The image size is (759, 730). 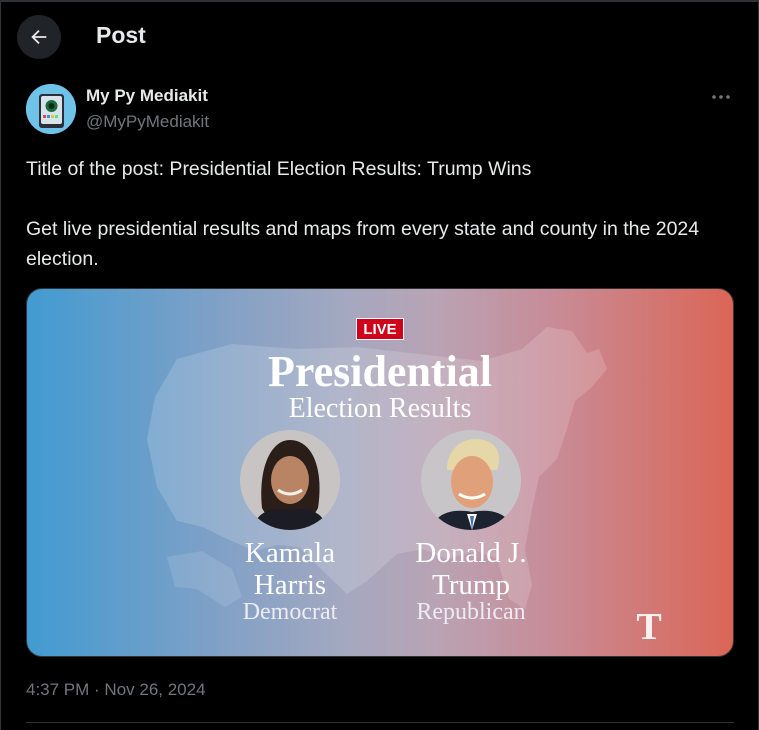 What do you see at coordinates (471, 480) in the screenshot?
I see `trump-portrait` at bounding box center [471, 480].